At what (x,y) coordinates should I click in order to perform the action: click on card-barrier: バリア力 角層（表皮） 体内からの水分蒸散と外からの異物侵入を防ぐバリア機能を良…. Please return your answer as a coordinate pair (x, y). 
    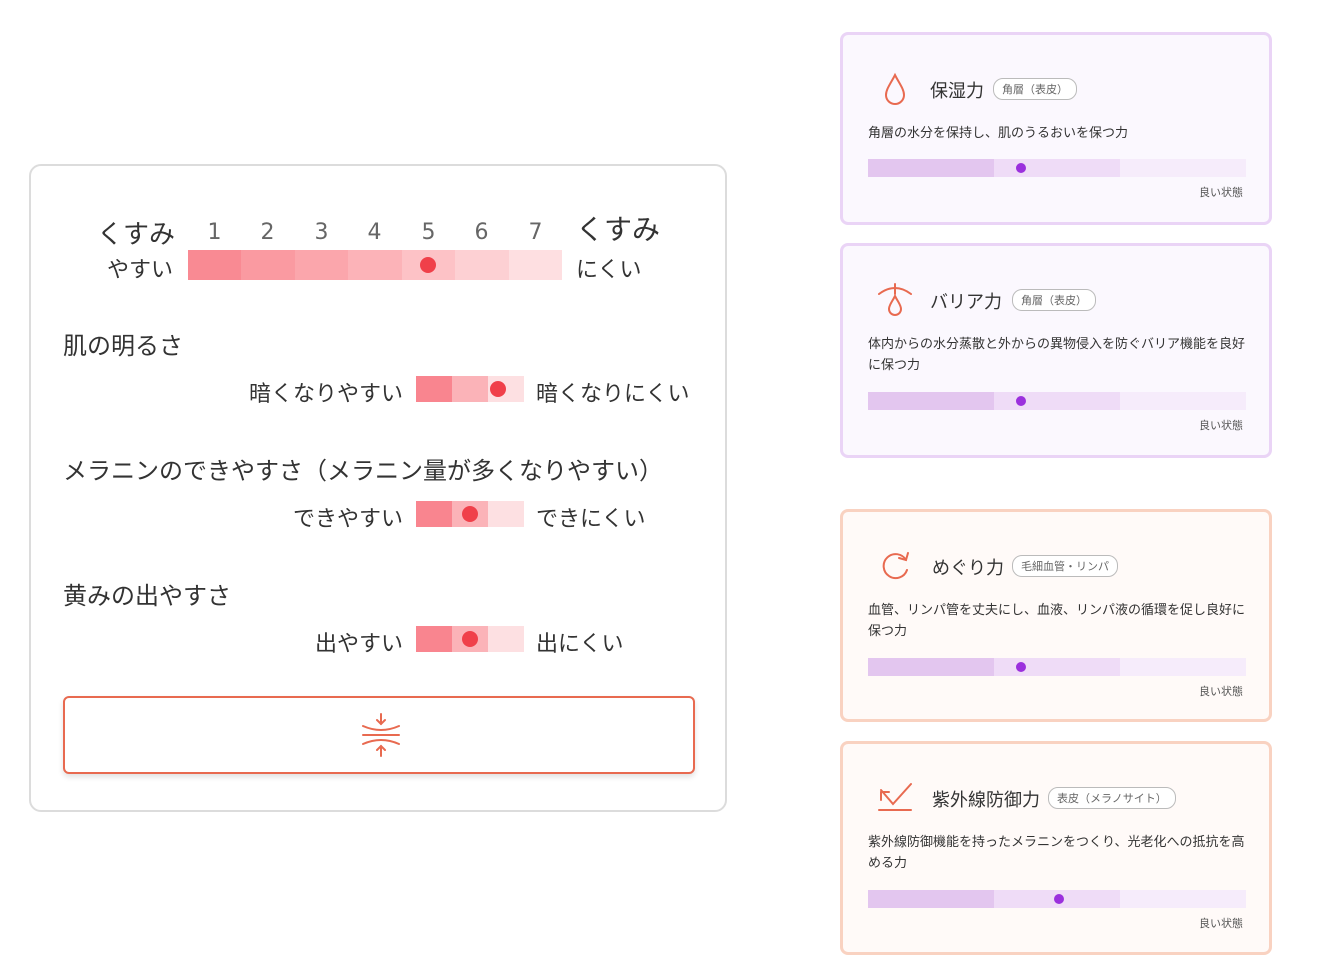
    Looking at the image, I should click on (1056, 350).